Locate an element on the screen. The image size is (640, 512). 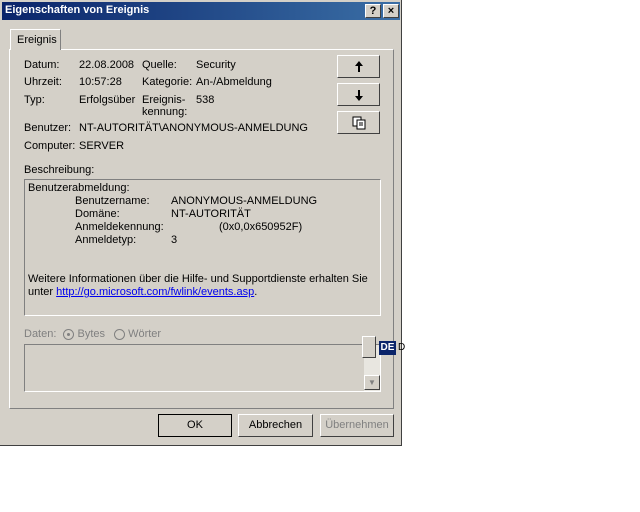
desc-value-anmeldekennung: (0x0,0x650952F) is located at coordinates (261, 227).